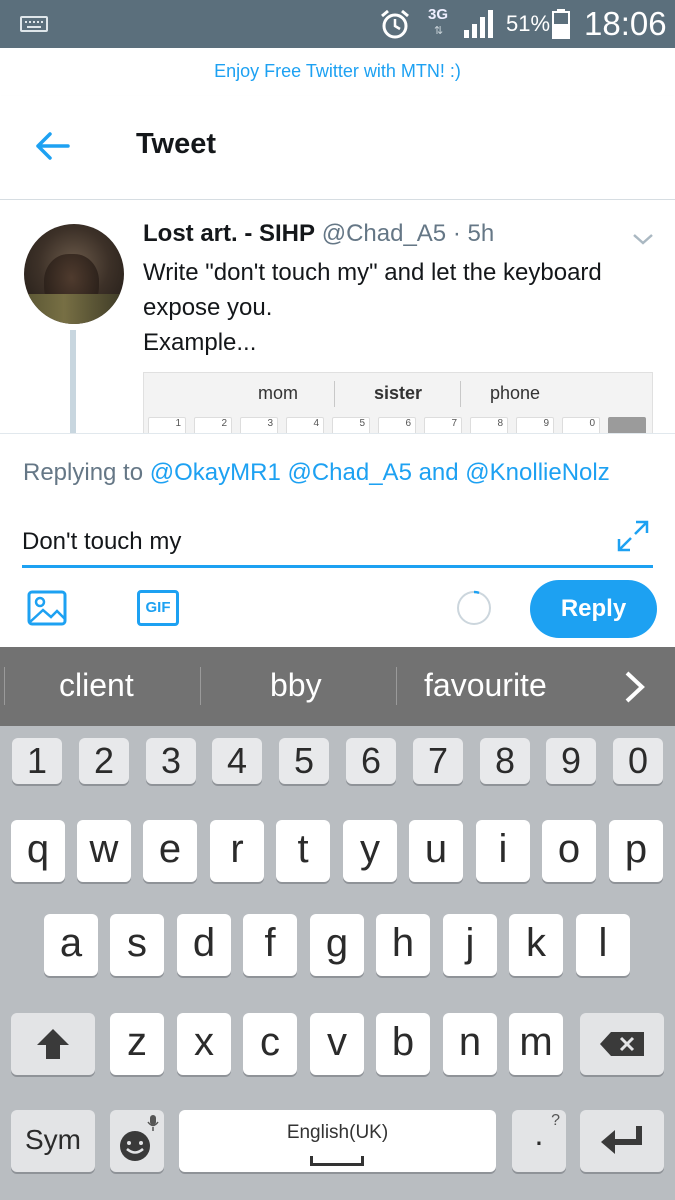 This screenshot has height=1200, width=675. What do you see at coordinates (270, 1044) in the screenshot?
I see `key-c: c` at bounding box center [270, 1044].